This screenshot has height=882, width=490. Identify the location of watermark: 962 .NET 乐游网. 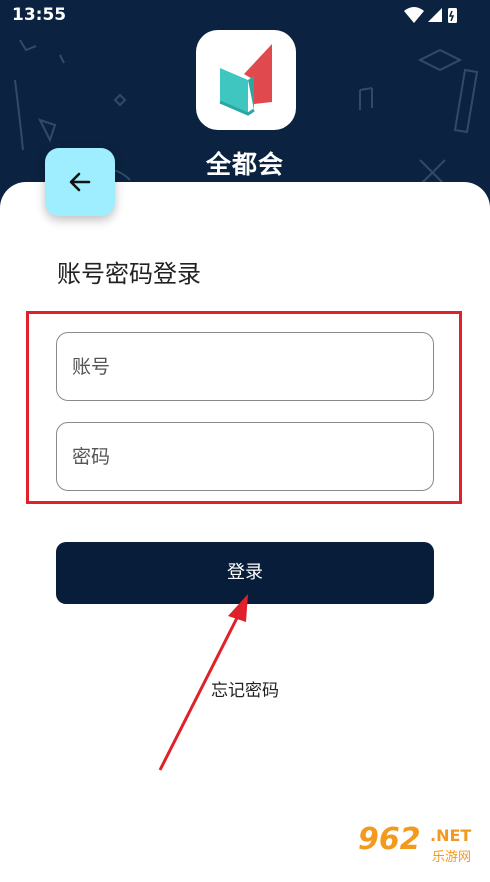
(419, 844).